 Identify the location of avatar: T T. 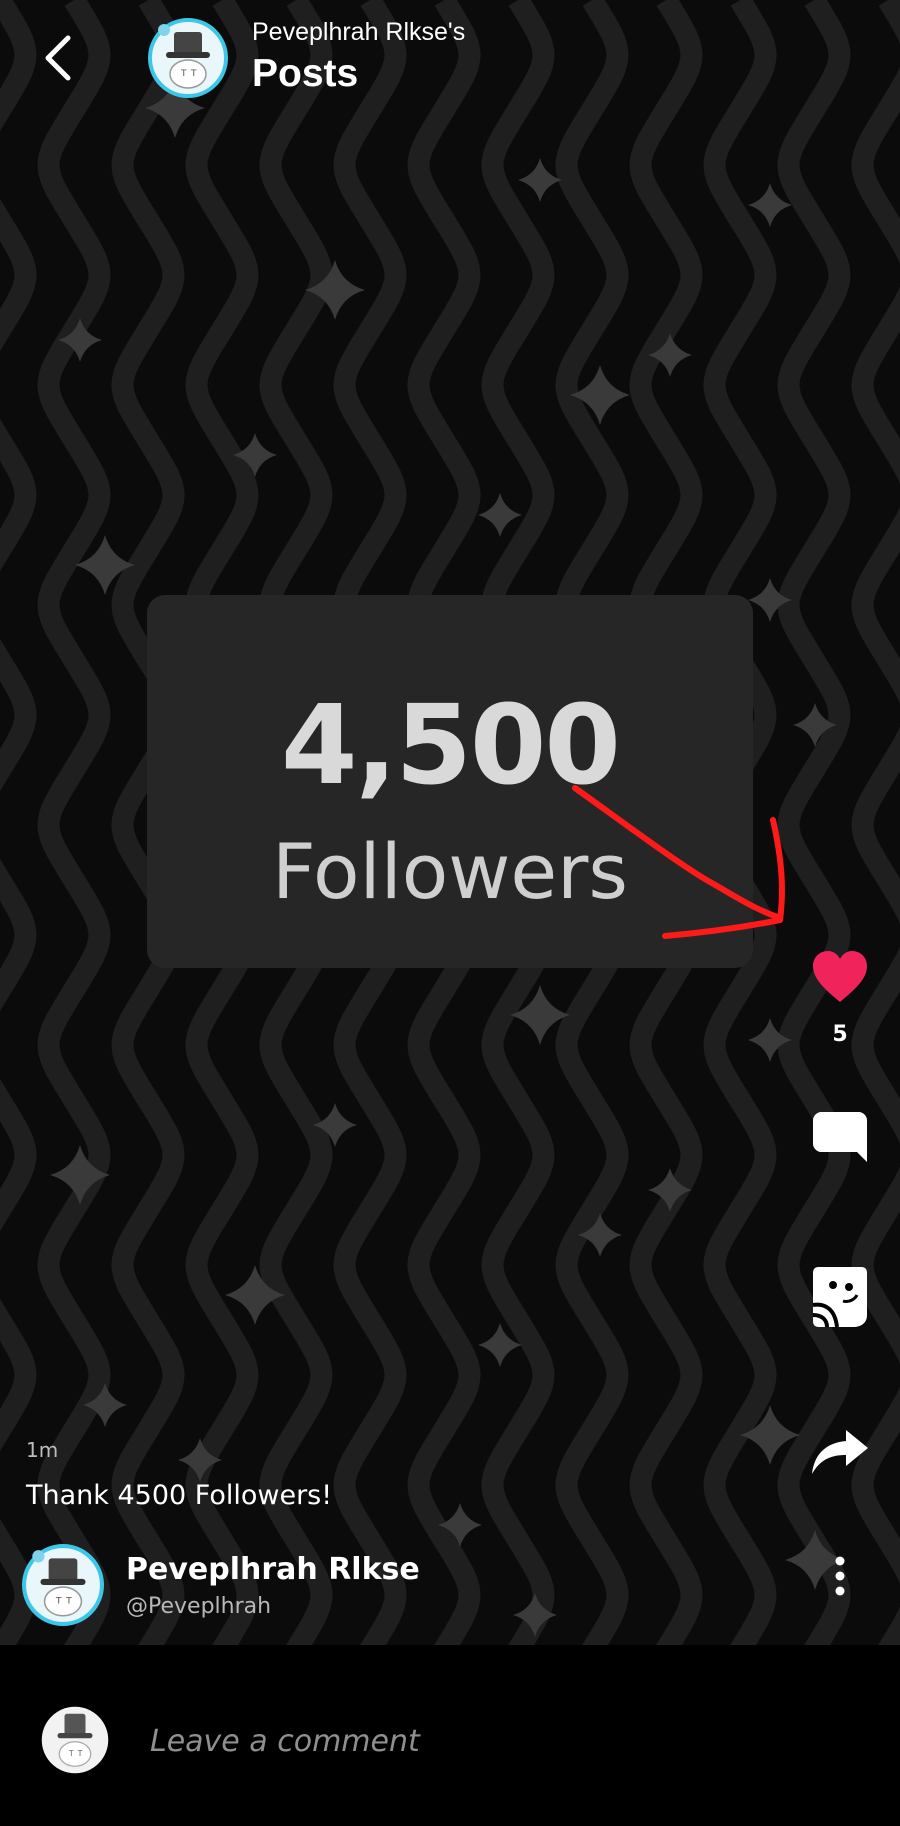
(188, 58).